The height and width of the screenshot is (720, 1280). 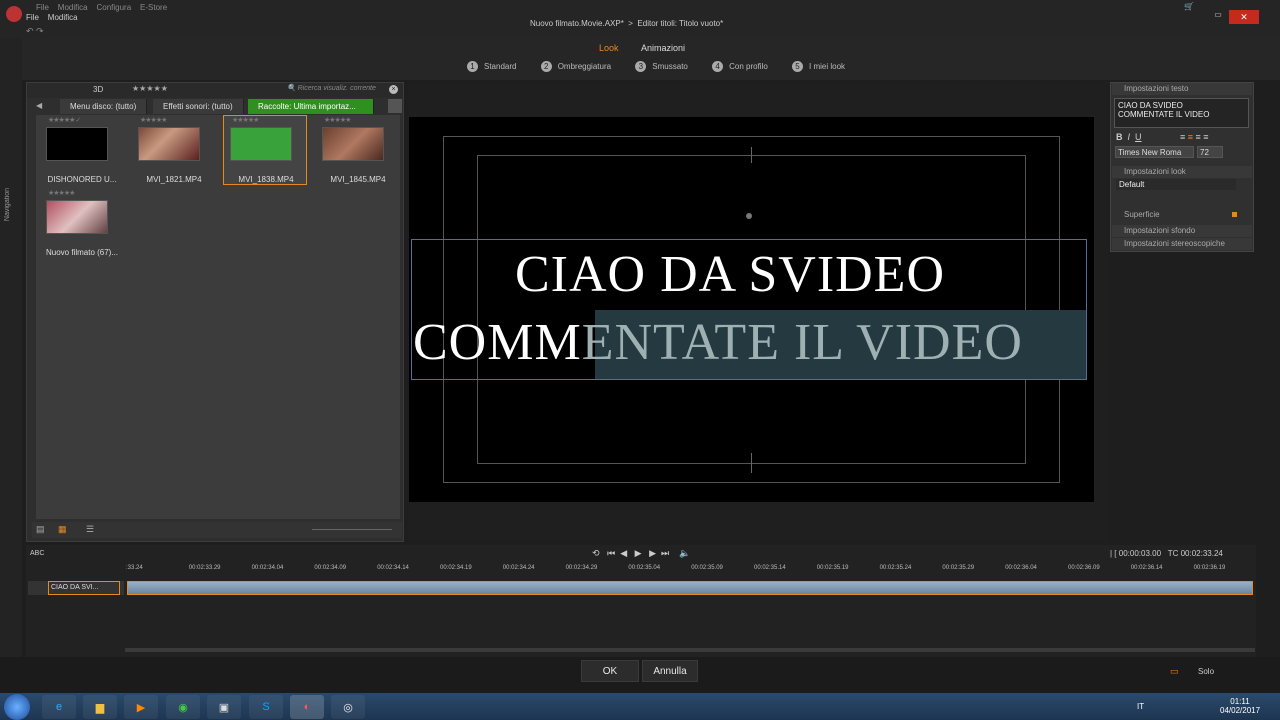 What do you see at coordinates (1190, 137) in the screenshot?
I see `align-center-icon: ≡` at bounding box center [1190, 137].